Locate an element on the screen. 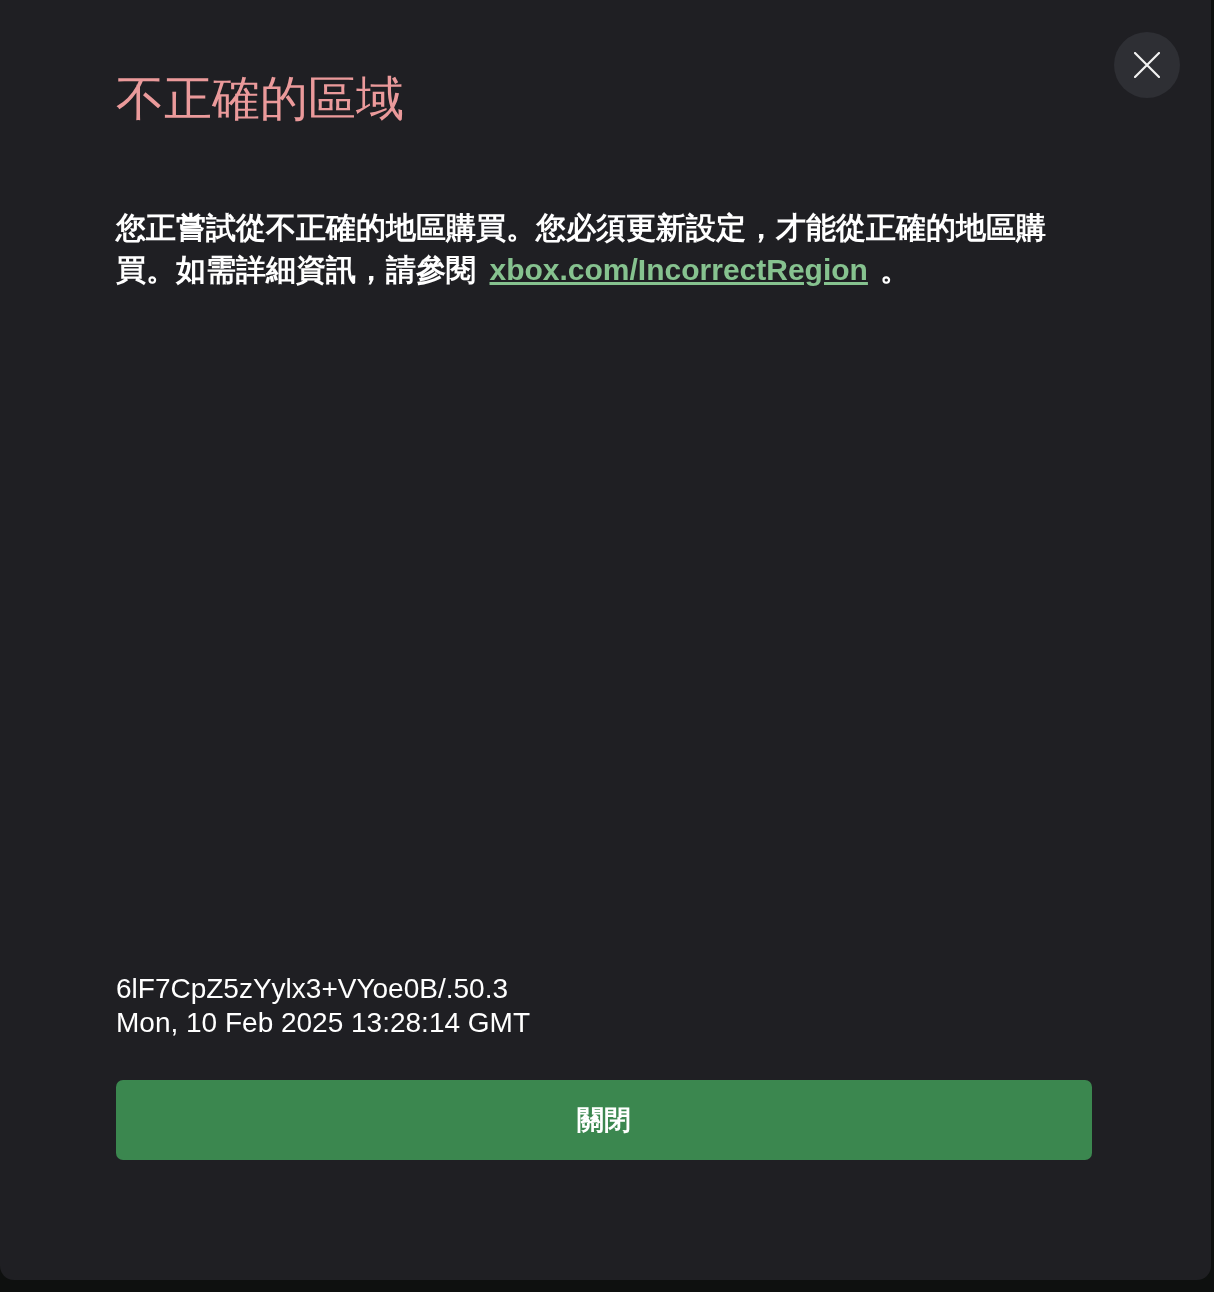 Image resolution: width=1214 pixels, height=1292 pixels. close-dialog-button: 關閉 is located at coordinates (604, 1120).